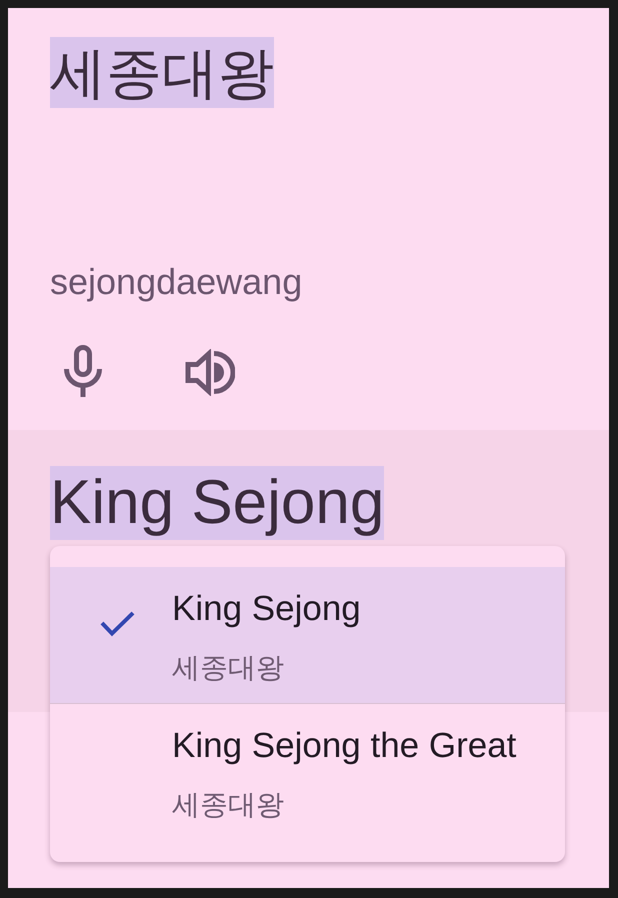 This screenshot has height=898, width=618. What do you see at coordinates (344, 746) in the screenshot?
I see `menu-item-title: King Sejong the Great` at bounding box center [344, 746].